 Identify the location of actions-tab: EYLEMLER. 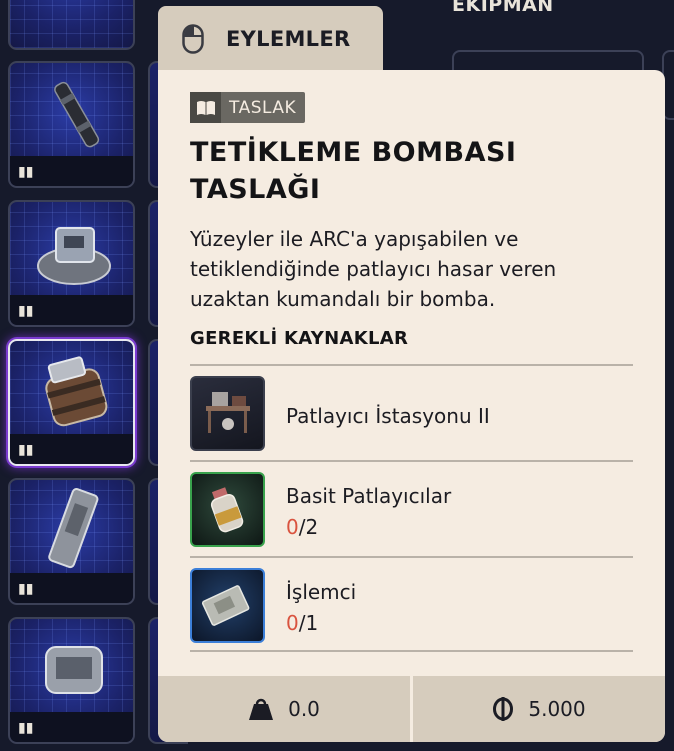
(270, 39).